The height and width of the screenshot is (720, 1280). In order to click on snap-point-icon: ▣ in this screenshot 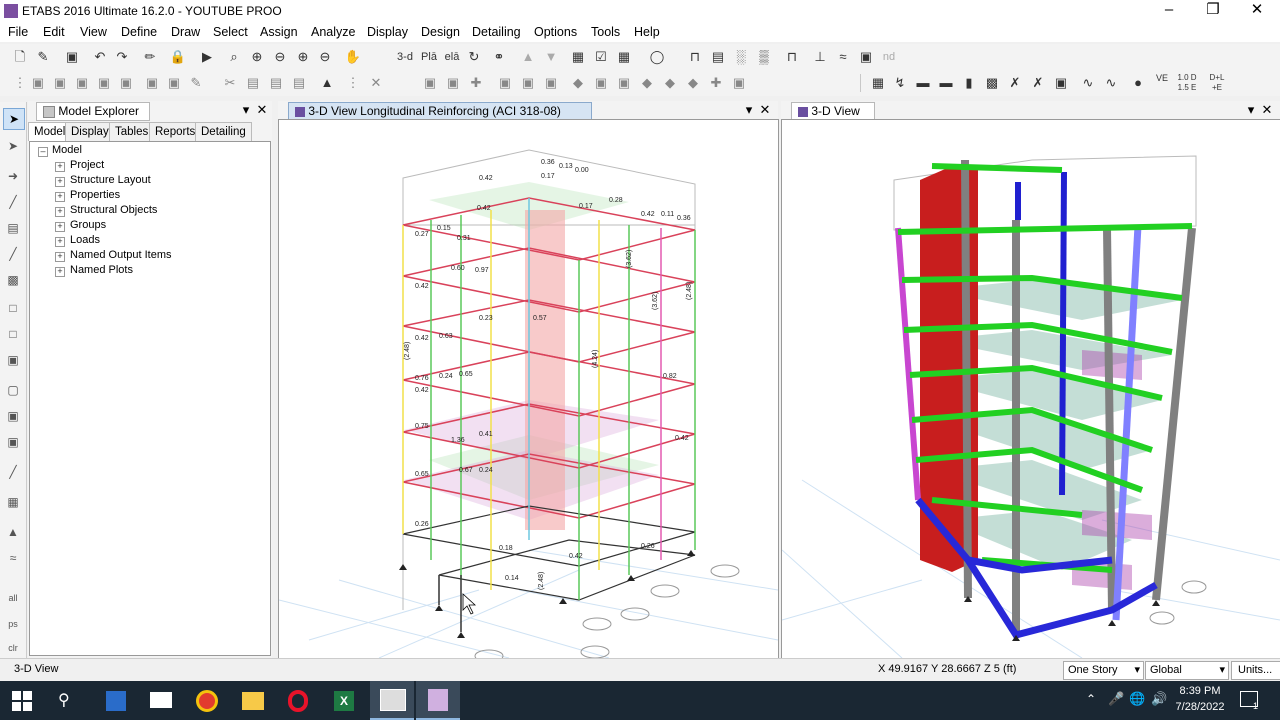, I will do `click(430, 83)`.